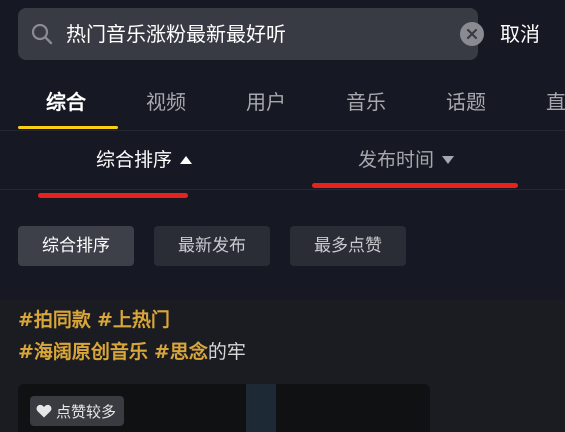  Describe the element at coordinates (94, 320) in the screenshot. I see `video-caption-line: #拍同款 #上热门` at that location.